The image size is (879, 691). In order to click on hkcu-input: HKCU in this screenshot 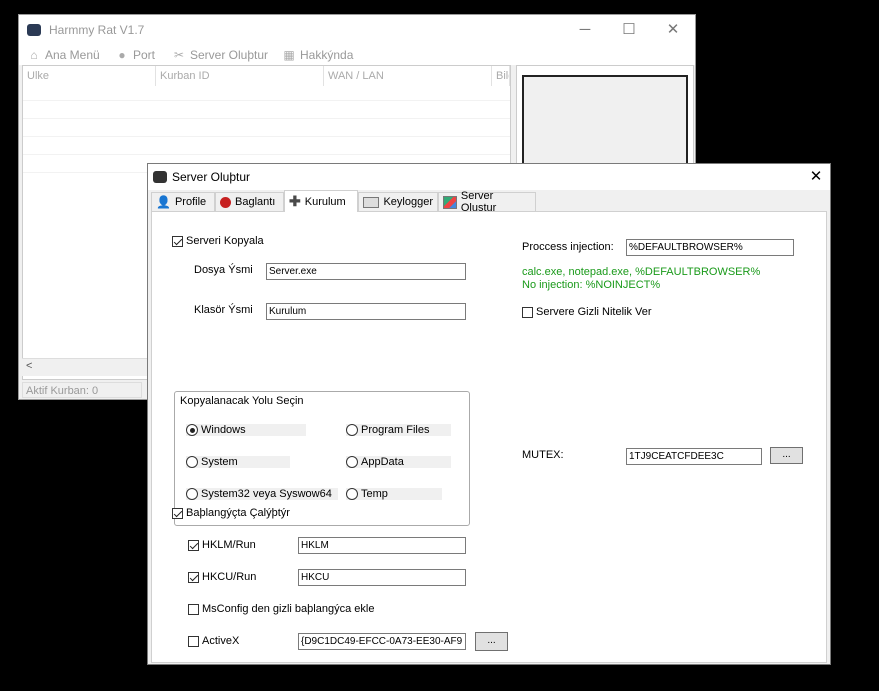, I will do `click(382, 577)`.